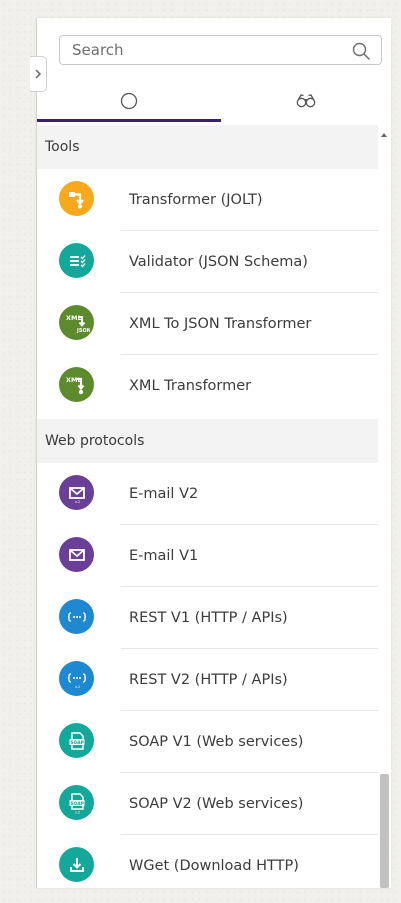  I want to click on tab-components, so click(129, 101).